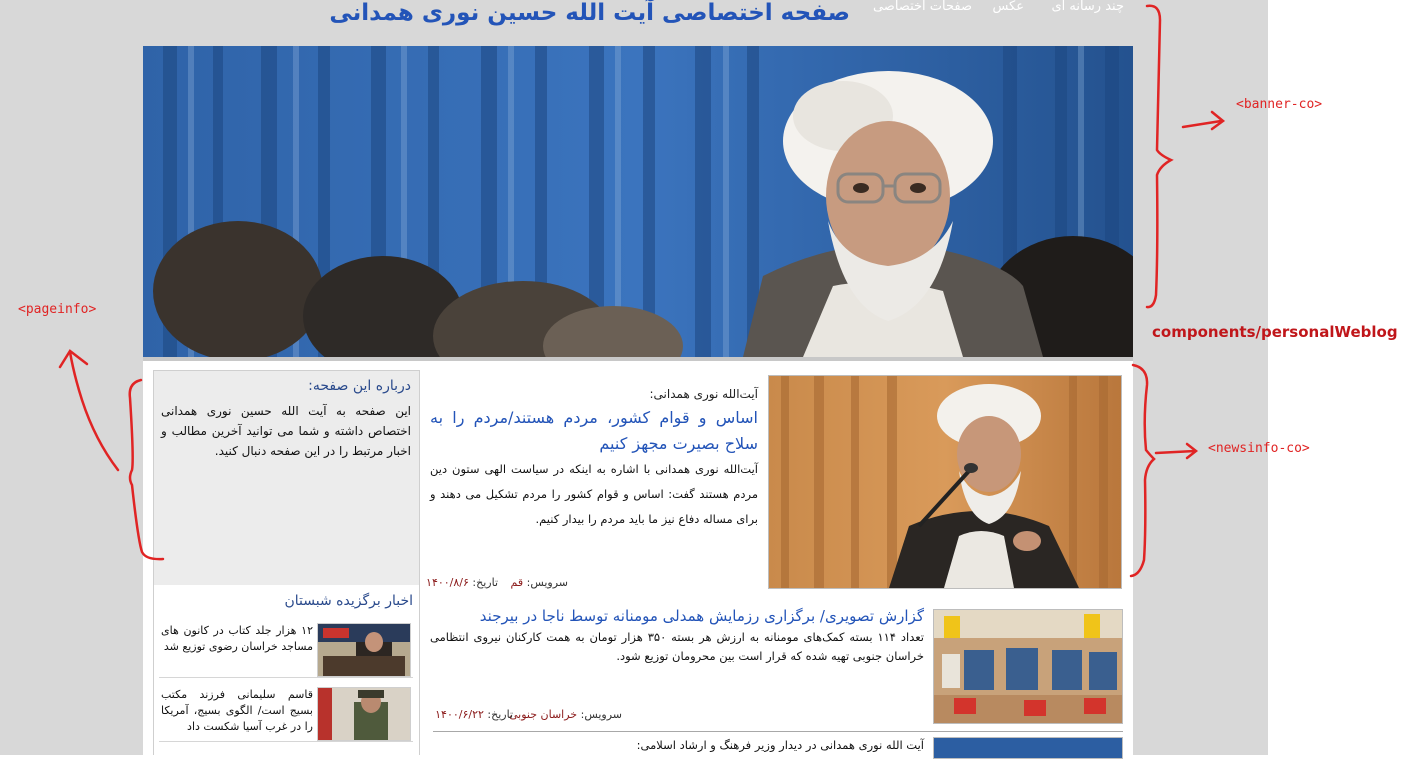  I want to click on featured-news-image, so click(945, 482).